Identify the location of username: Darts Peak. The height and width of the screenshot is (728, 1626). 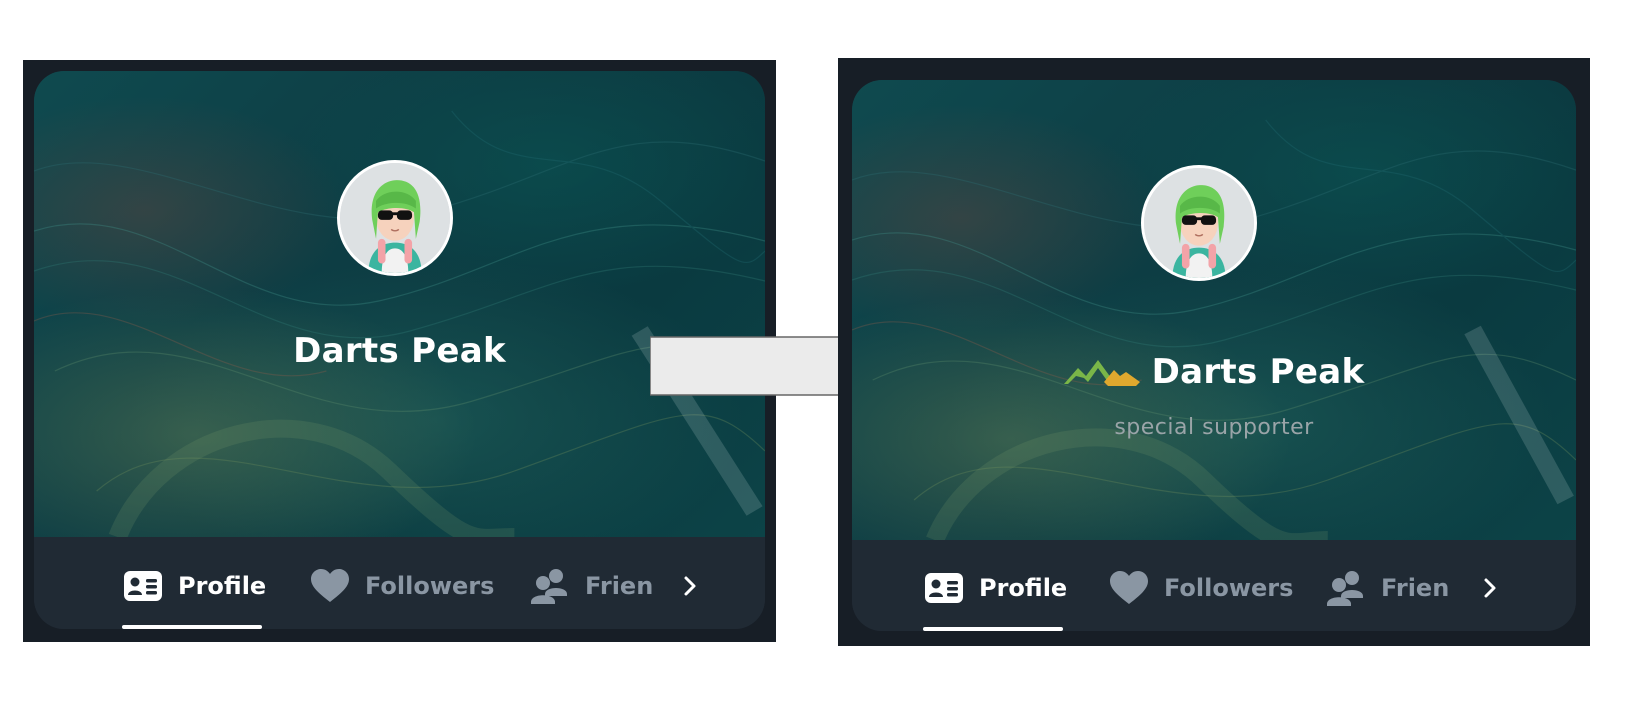
(1258, 372).